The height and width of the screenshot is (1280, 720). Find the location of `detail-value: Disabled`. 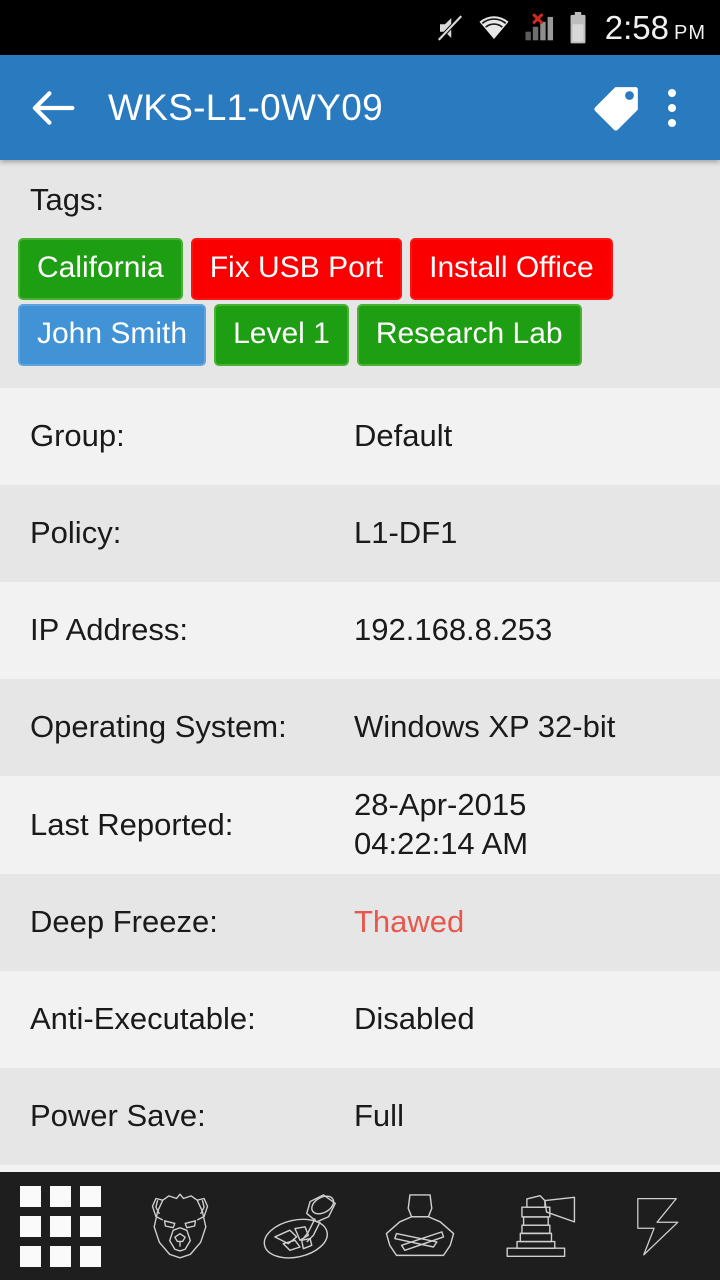

detail-value: Disabled is located at coordinates (414, 1019).